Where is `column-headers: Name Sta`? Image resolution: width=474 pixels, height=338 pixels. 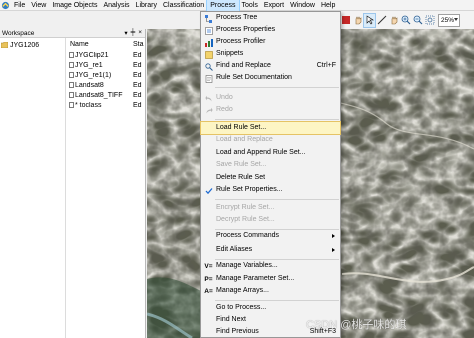
column-headers: Name Sta is located at coordinates (106, 44).